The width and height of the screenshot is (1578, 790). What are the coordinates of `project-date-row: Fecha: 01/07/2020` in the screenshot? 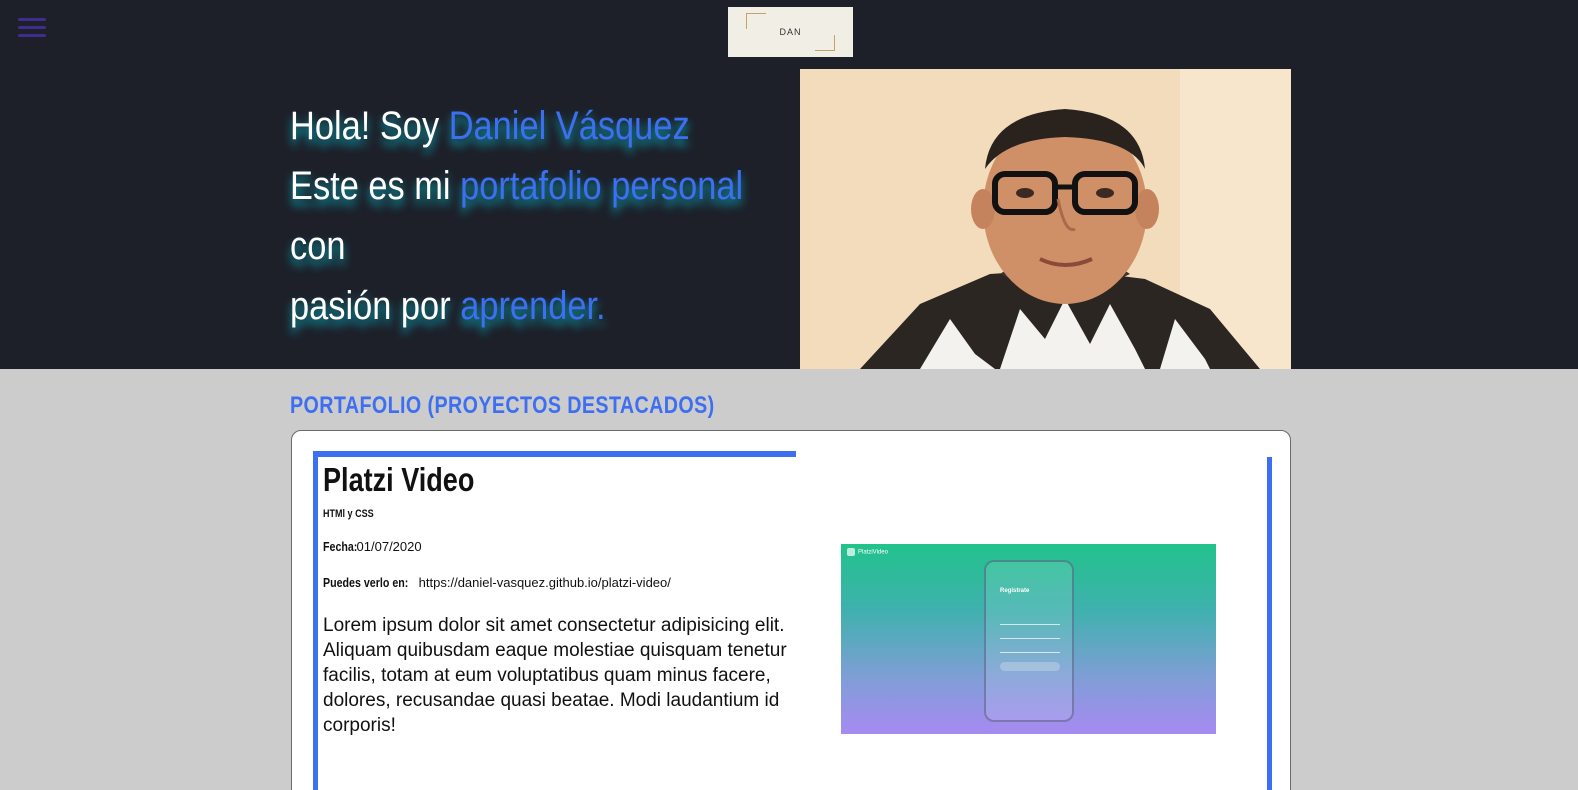 It's located at (372, 546).